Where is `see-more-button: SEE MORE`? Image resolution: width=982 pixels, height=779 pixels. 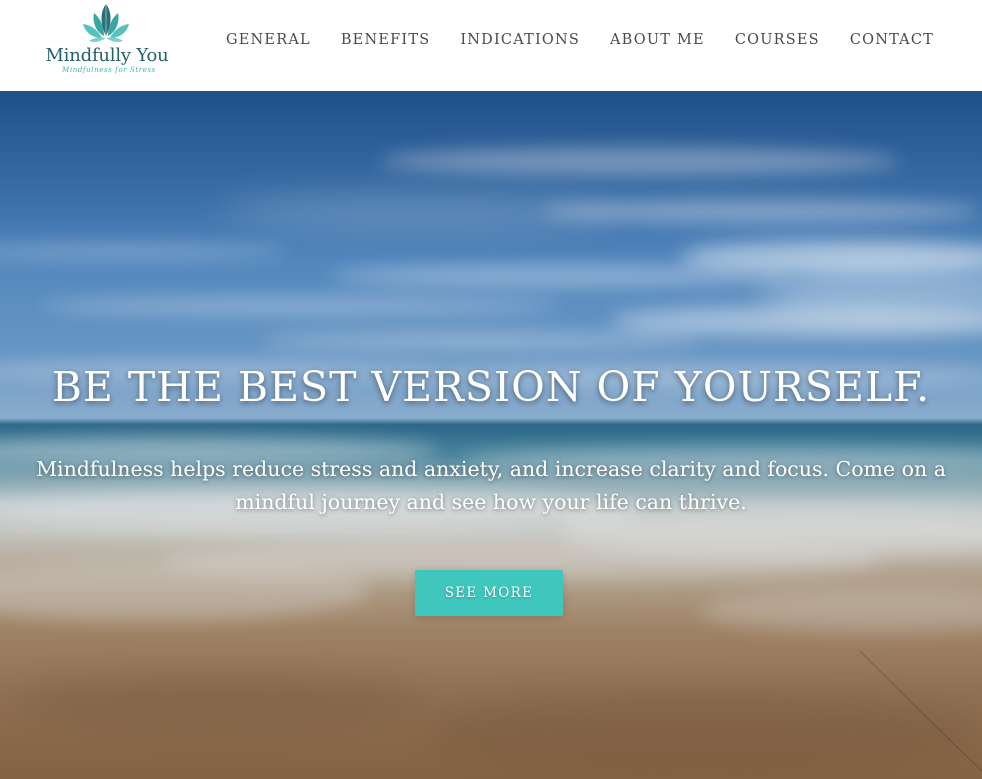 see-more-button: SEE MORE is located at coordinates (489, 593).